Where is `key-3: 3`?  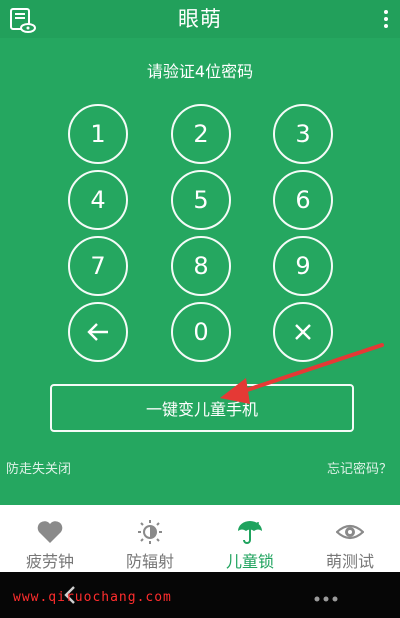 key-3: 3 is located at coordinates (303, 134).